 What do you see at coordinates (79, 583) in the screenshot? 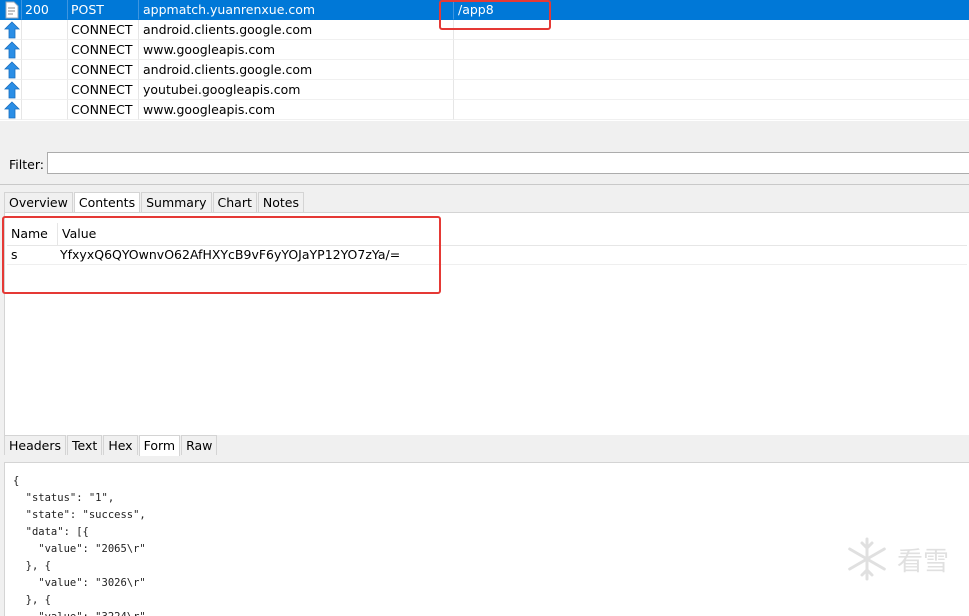
I see `code-line: "value": "3026\r"` at bounding box center [79, 583].